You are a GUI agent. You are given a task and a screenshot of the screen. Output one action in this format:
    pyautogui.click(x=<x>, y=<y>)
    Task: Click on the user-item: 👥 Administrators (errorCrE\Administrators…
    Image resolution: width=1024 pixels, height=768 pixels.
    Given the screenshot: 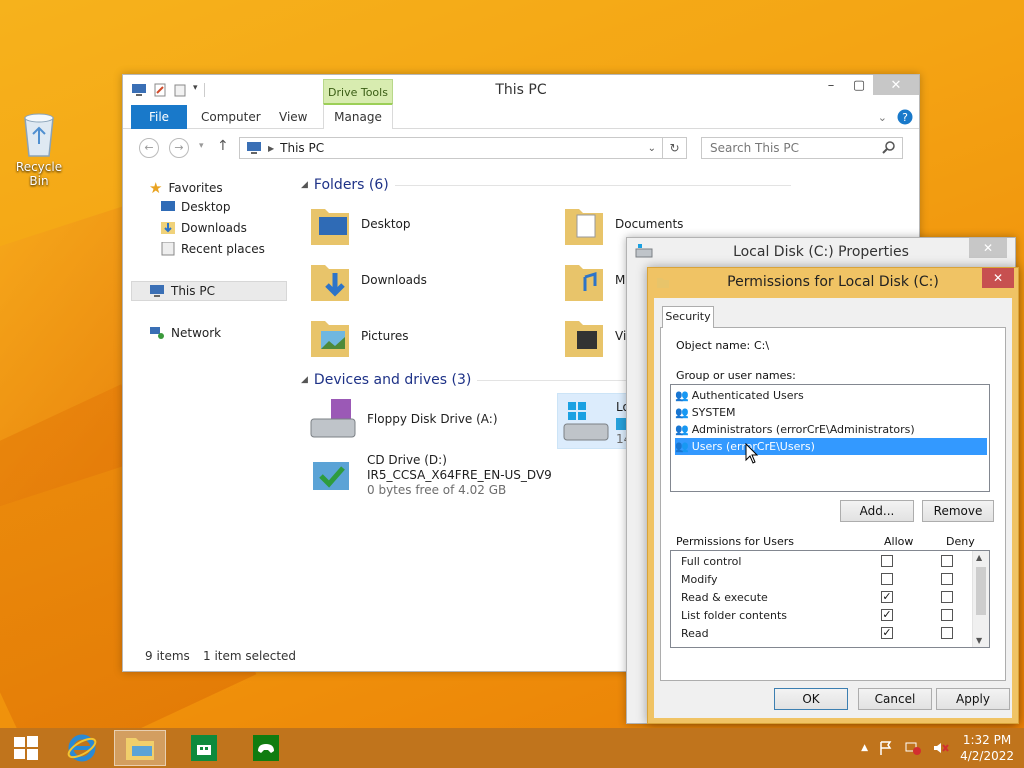 What is the action you would take?
    pyautogui.click(x=831, y=429)
    